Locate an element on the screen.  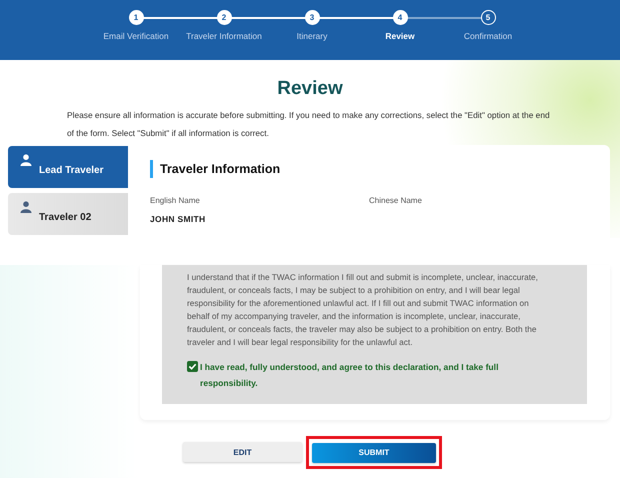
step-number: 3 is located at coordinates (312, 17).